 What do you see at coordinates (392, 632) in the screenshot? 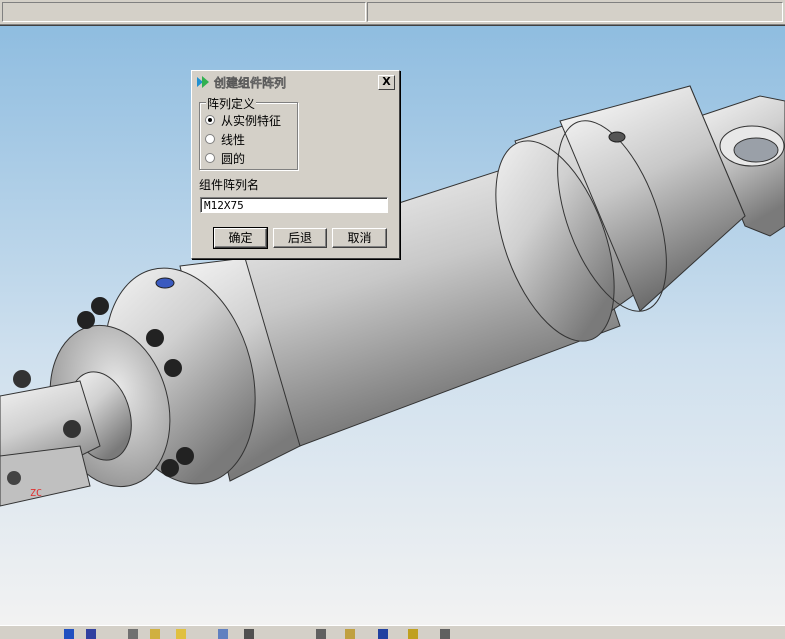
I see `bottom-toolbar` at bounding box center [392, 632].